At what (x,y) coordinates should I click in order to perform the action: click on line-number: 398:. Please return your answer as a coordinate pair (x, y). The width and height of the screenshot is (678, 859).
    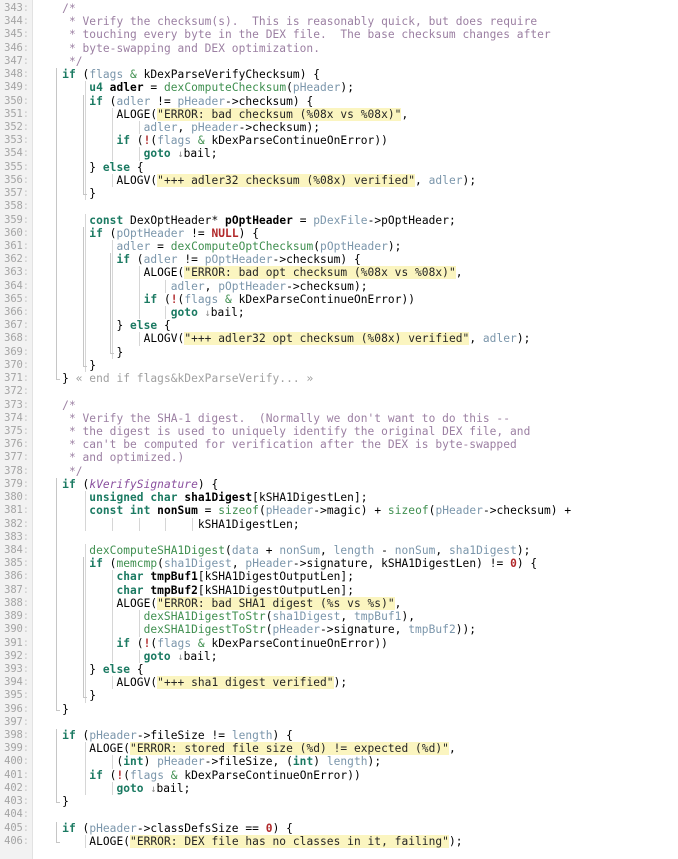
    Looking at the image, I should click on (16, 735).